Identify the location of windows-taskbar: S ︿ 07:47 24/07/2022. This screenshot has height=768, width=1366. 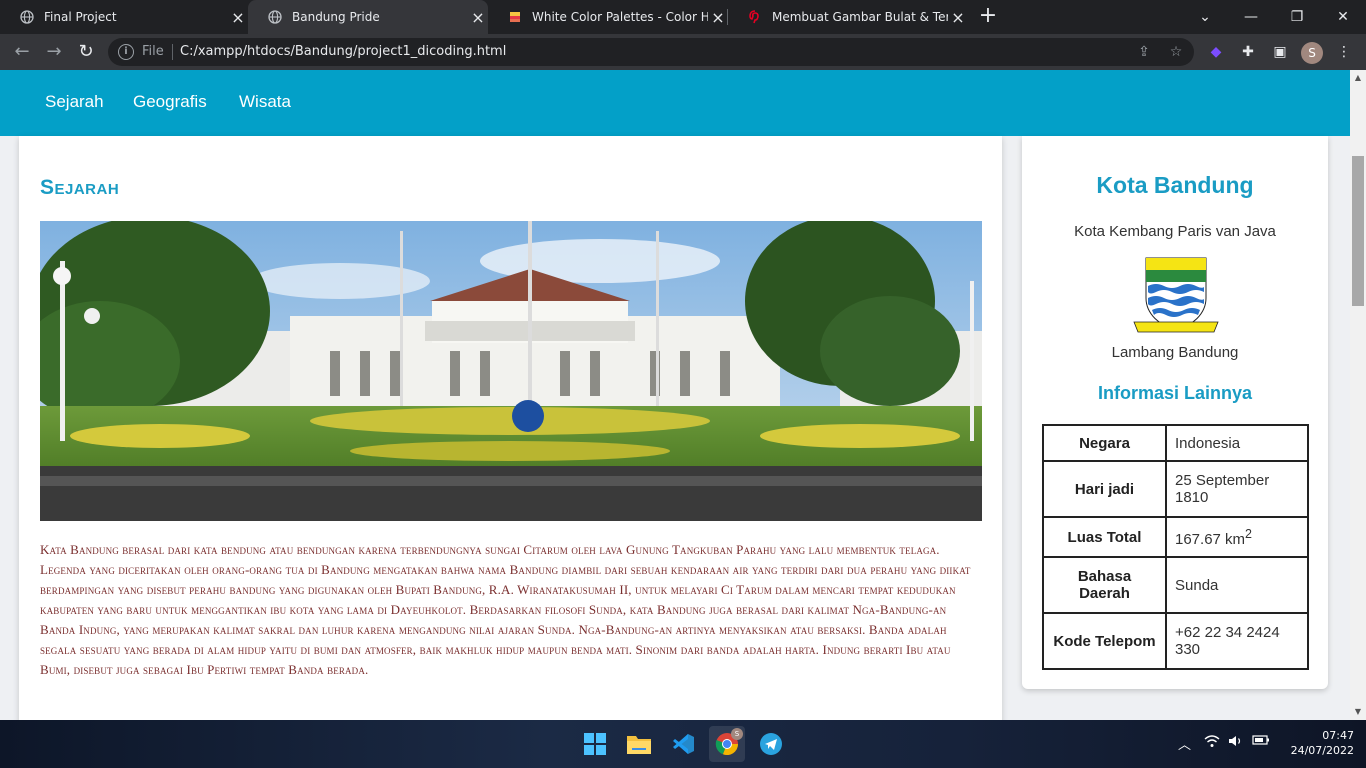
(683, 744).